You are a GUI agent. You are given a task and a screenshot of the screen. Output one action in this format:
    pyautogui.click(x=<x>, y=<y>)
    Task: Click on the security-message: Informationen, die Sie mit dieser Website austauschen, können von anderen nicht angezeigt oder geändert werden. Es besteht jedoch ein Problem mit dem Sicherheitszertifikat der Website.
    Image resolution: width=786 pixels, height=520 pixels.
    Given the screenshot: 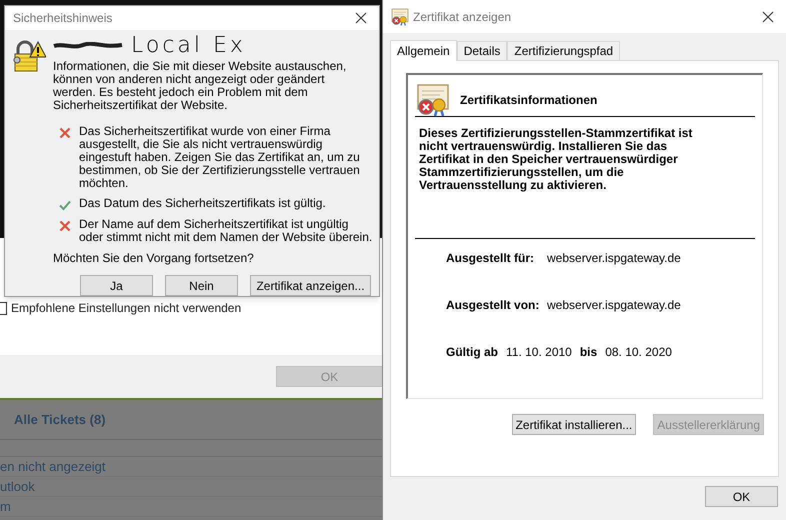 What is the action you would take?
    pyautogui.click(x=200, y=86)
    